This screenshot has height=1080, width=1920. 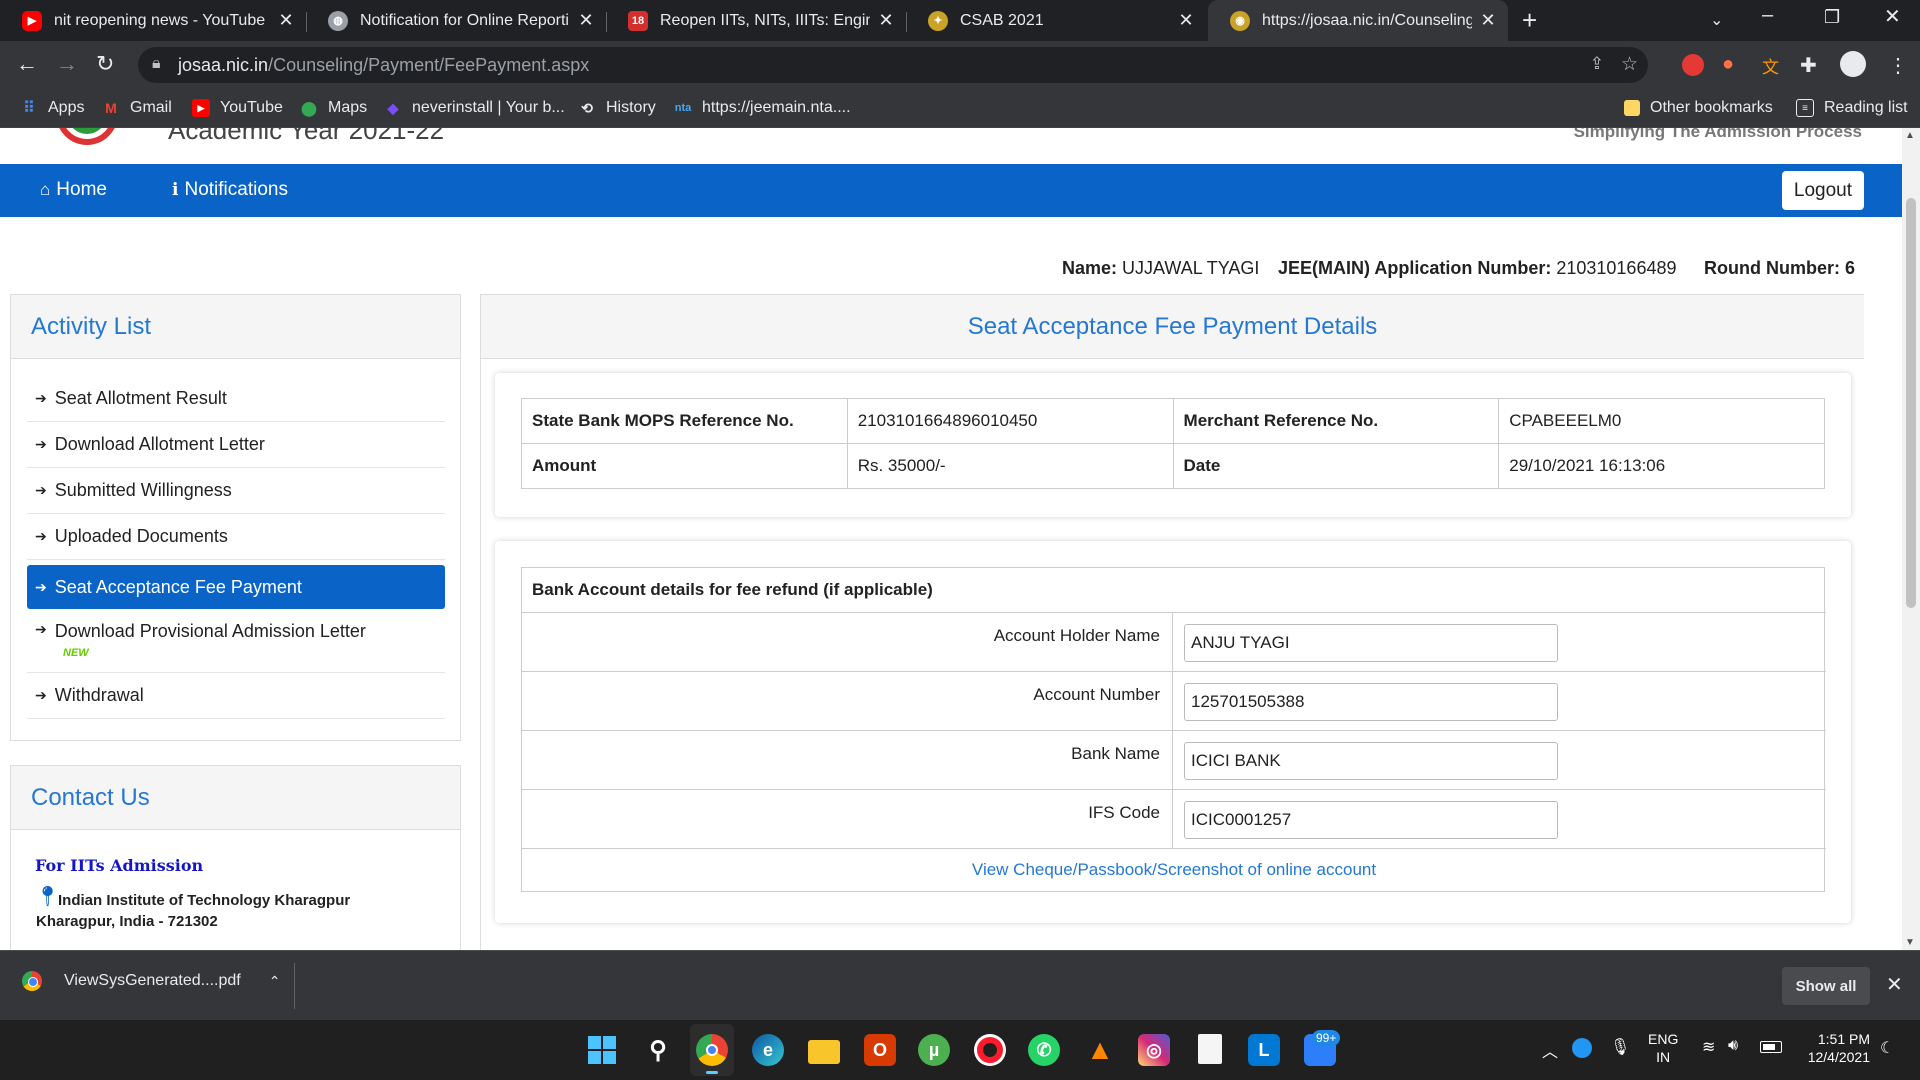 What do you see at coordinates (1887, 1048) in the screenshot?
I see `notifications-icon: ☾` at bounding box center [1887, 1048].